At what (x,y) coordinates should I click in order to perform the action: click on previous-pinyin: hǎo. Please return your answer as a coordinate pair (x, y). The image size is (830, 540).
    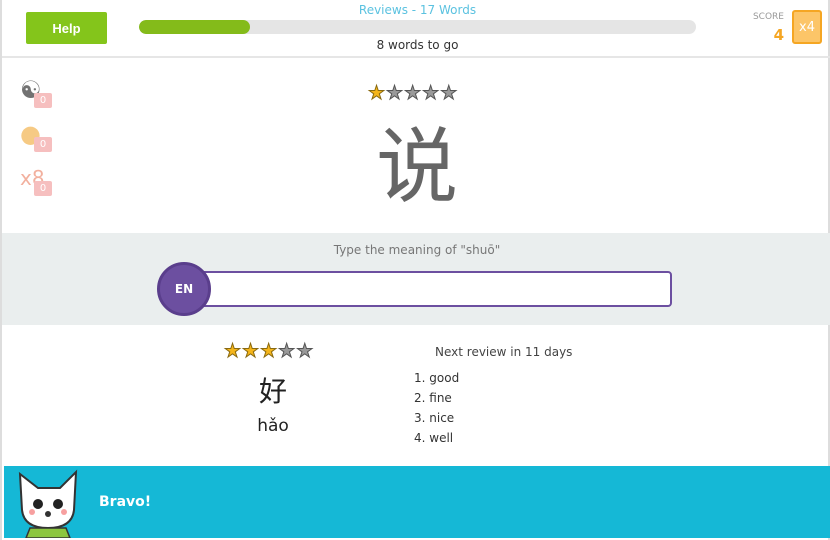
    Looking at the image, I should click on (273, 426).